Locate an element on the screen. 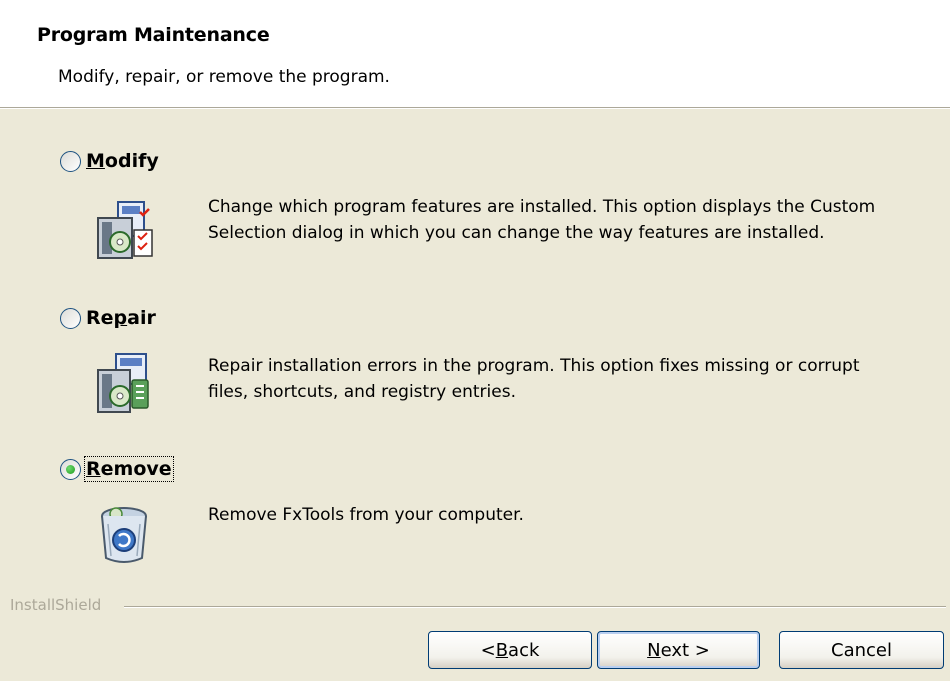  repair-radio-button is located at coordinates (70, 318).